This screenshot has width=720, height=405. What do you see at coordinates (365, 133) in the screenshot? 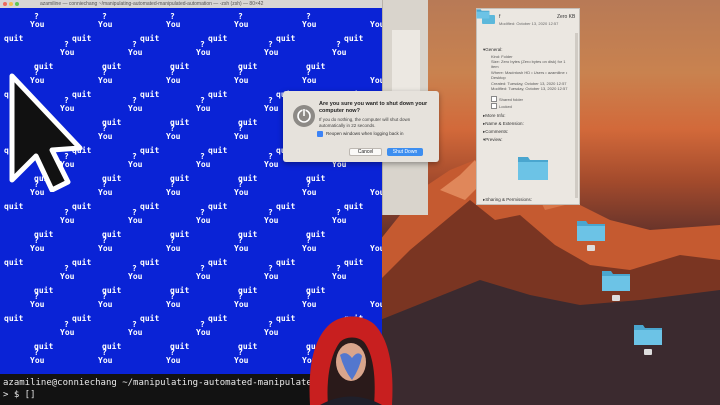
I see `reopen-windows-label: Reopen windows when logging back in` at bounding box center [365, 133].